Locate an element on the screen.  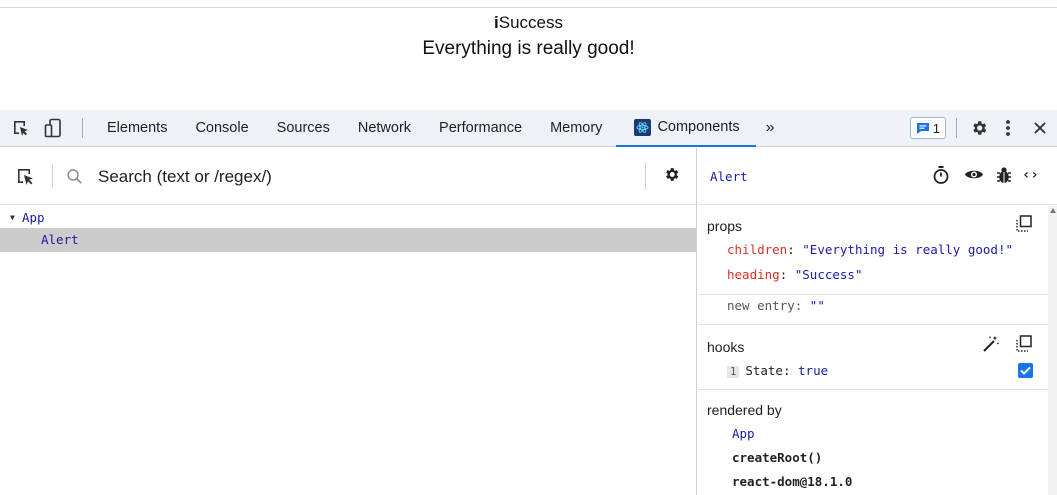
tab-components-label: Components is located at coordinates (698, 127).